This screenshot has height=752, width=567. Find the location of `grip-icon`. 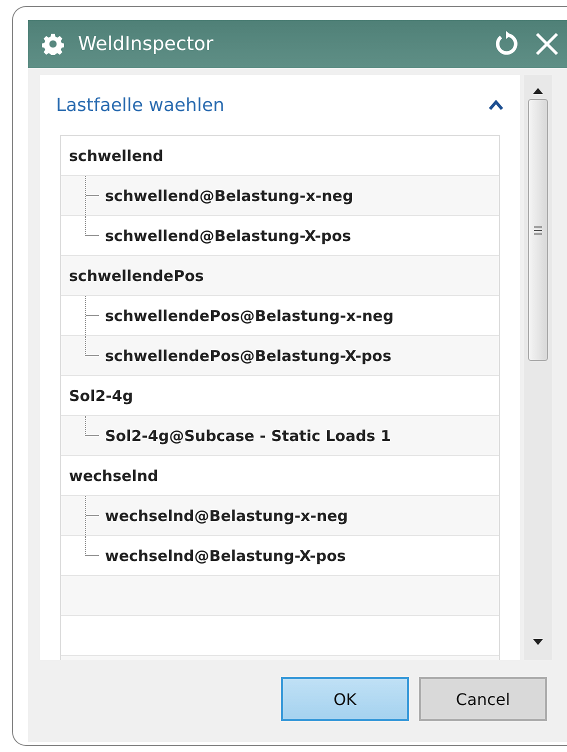

grip-icon is located at coordinates (538, 230).